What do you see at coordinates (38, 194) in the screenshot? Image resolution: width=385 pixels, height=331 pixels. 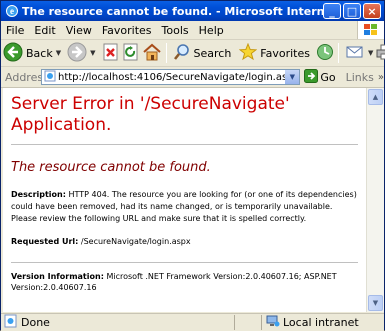 I see `description-label: Description:` at bounding box center [38, 194].